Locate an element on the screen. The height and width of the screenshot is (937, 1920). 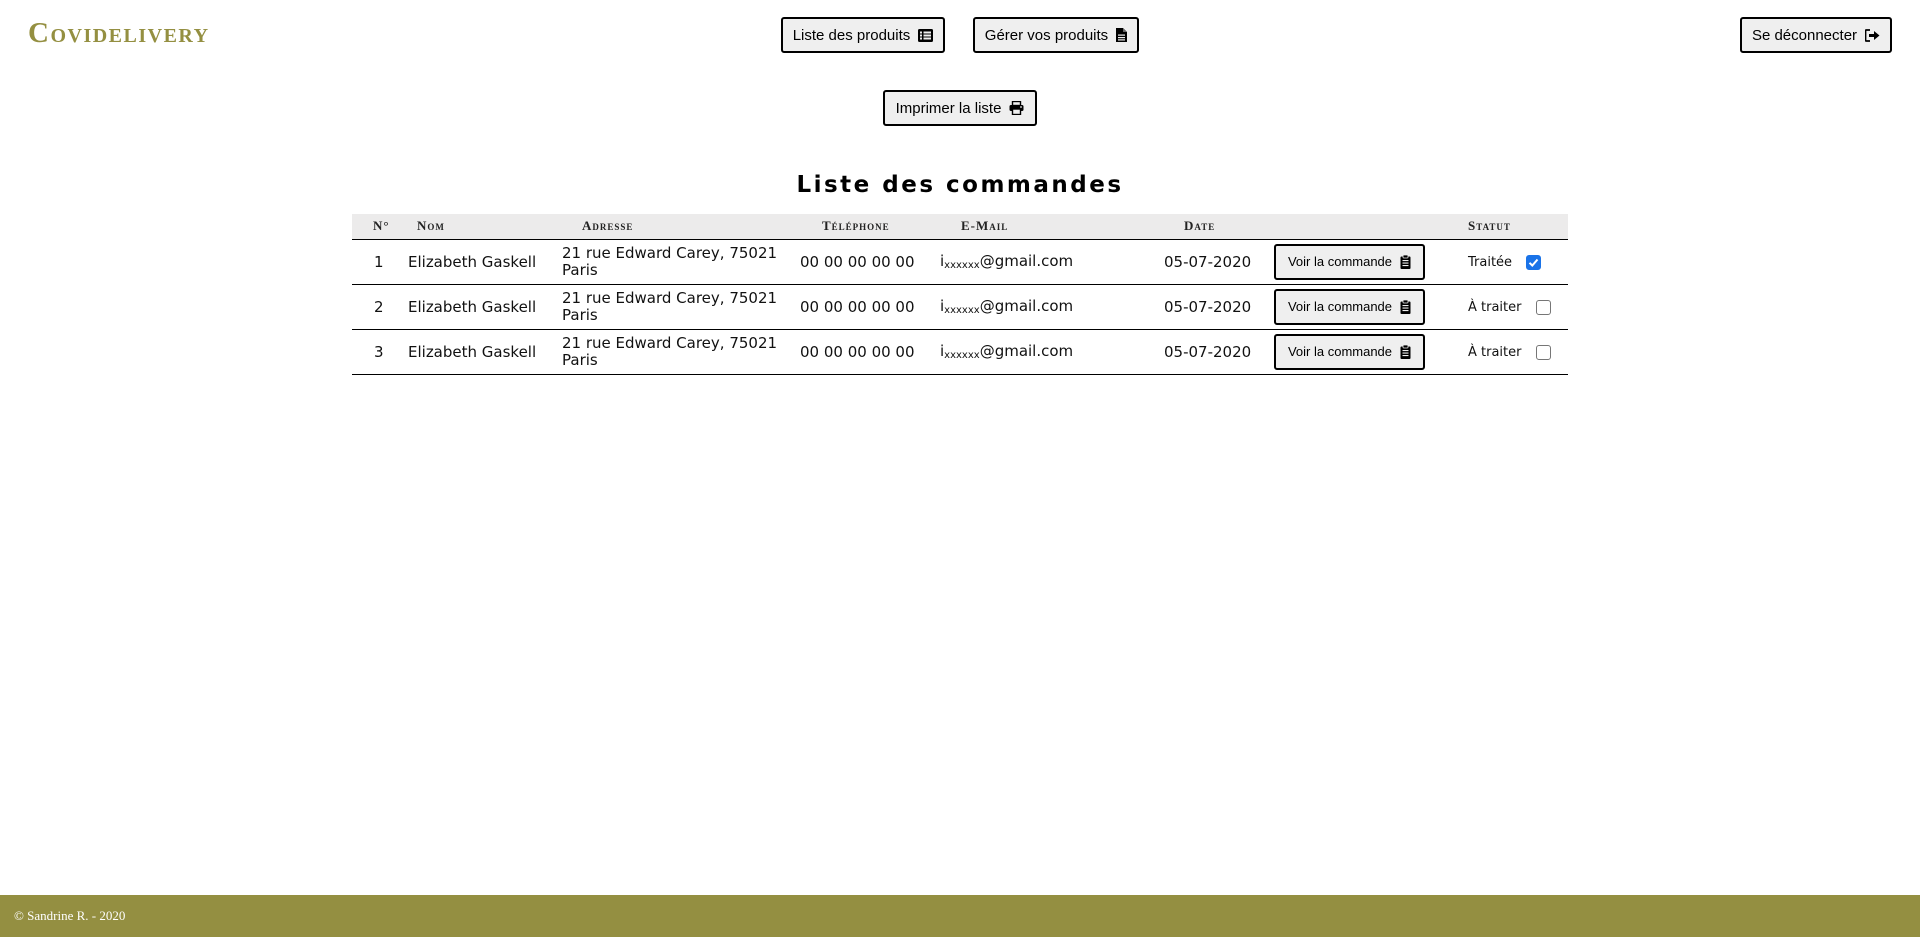
status-text: Traitée is located at coordinates (1490, 262).